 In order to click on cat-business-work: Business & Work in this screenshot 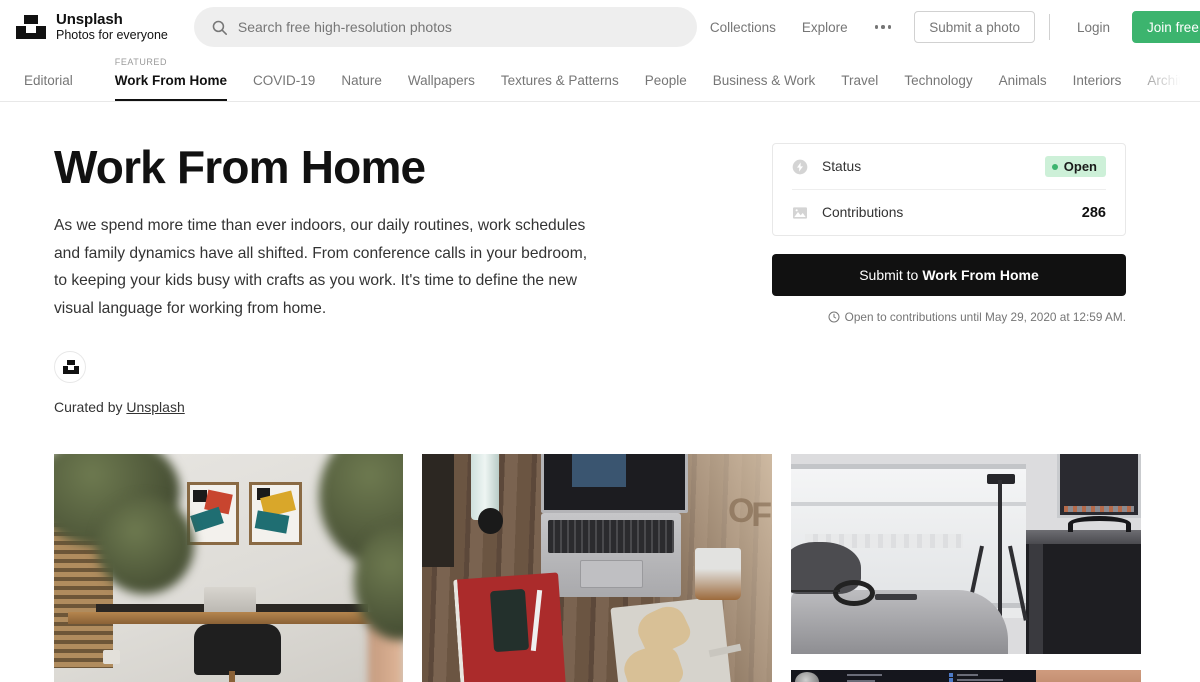, I will do `click(764, 77)`.